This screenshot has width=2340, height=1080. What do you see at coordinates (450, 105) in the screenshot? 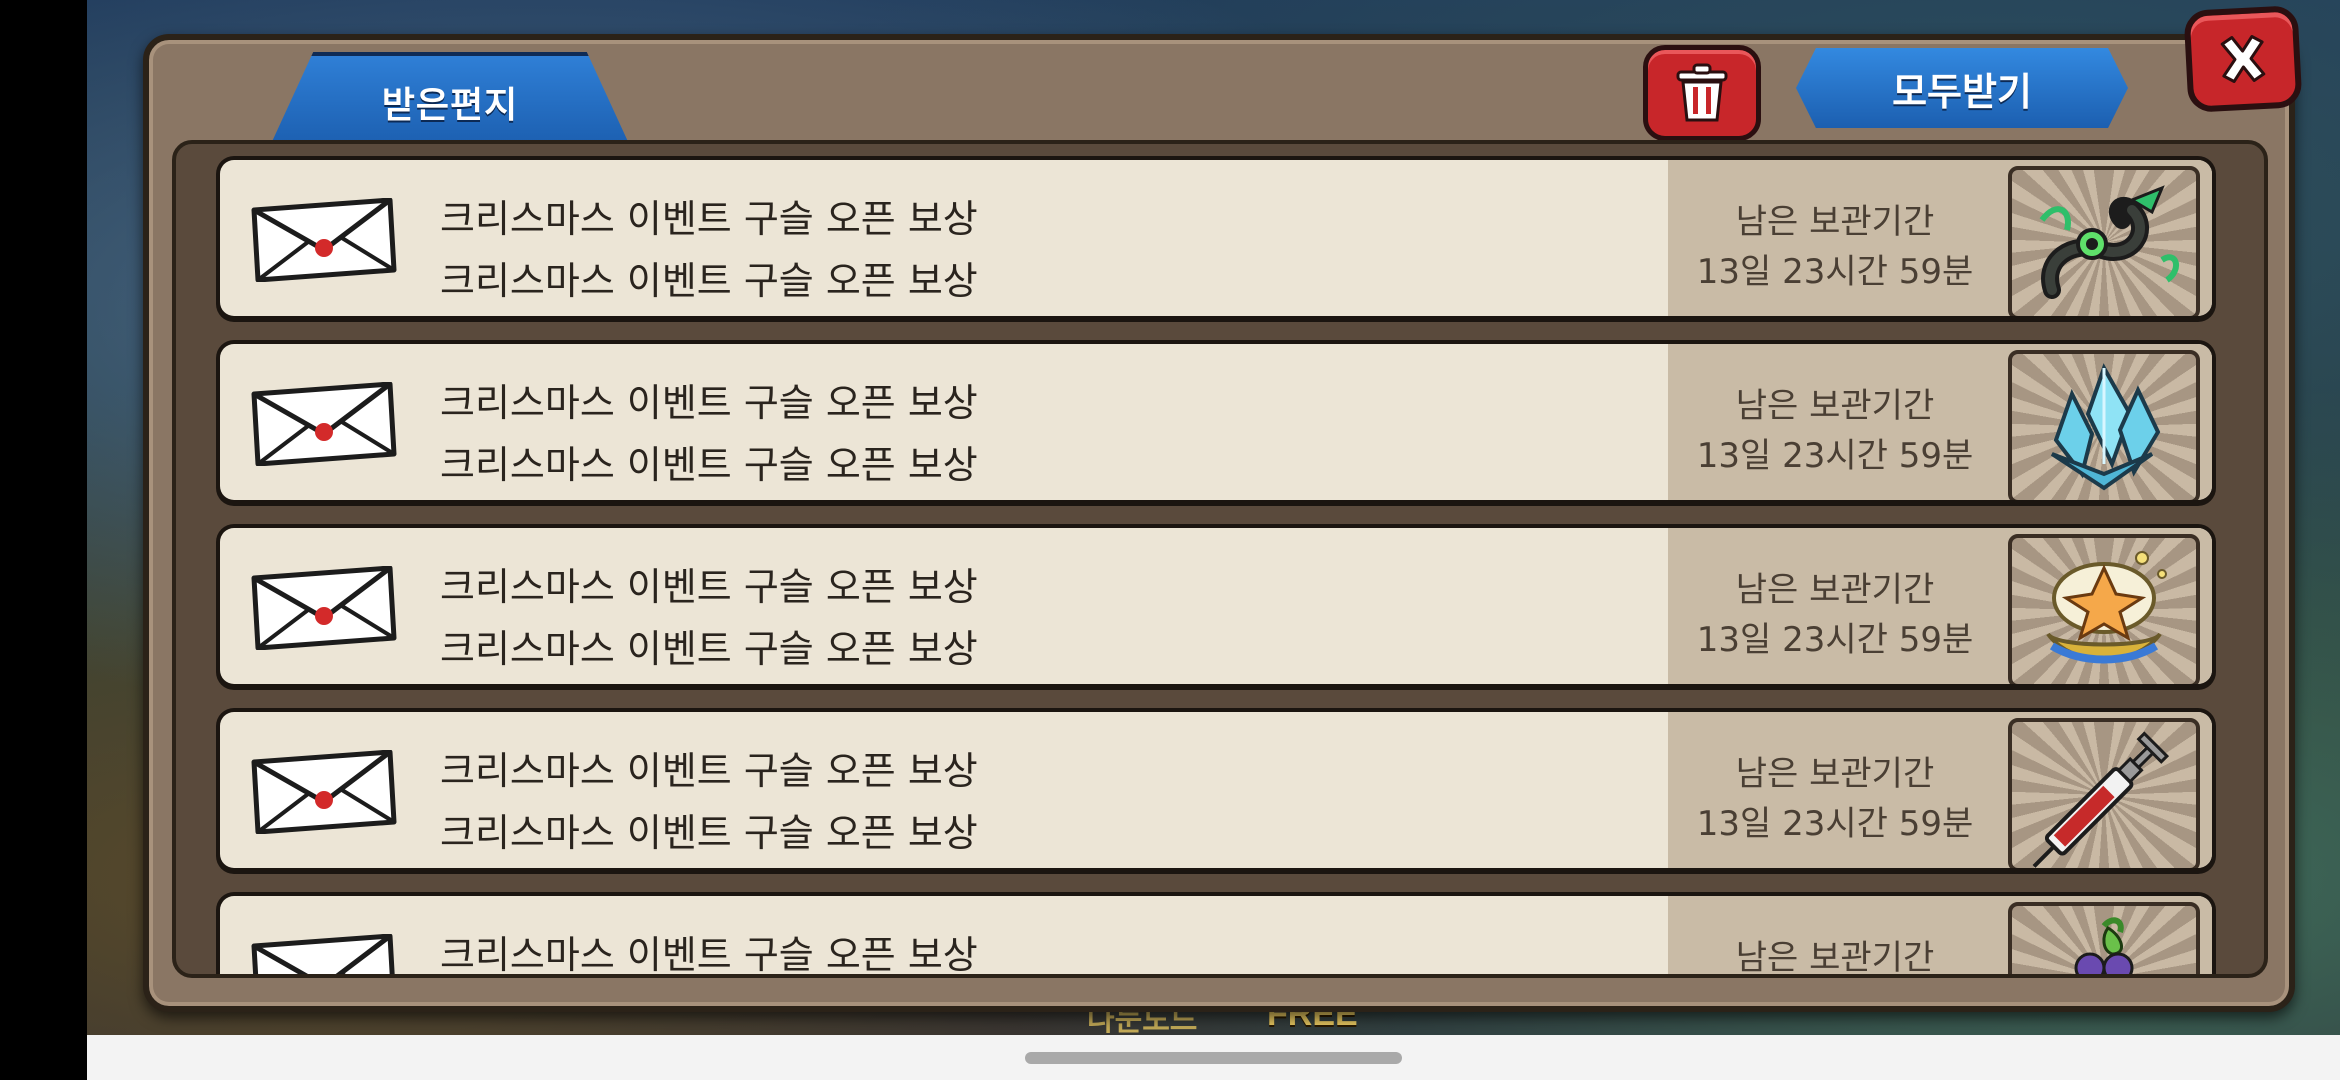
I see `tab-received-mail-label: 받은편지` at bounding box center [450, 105].